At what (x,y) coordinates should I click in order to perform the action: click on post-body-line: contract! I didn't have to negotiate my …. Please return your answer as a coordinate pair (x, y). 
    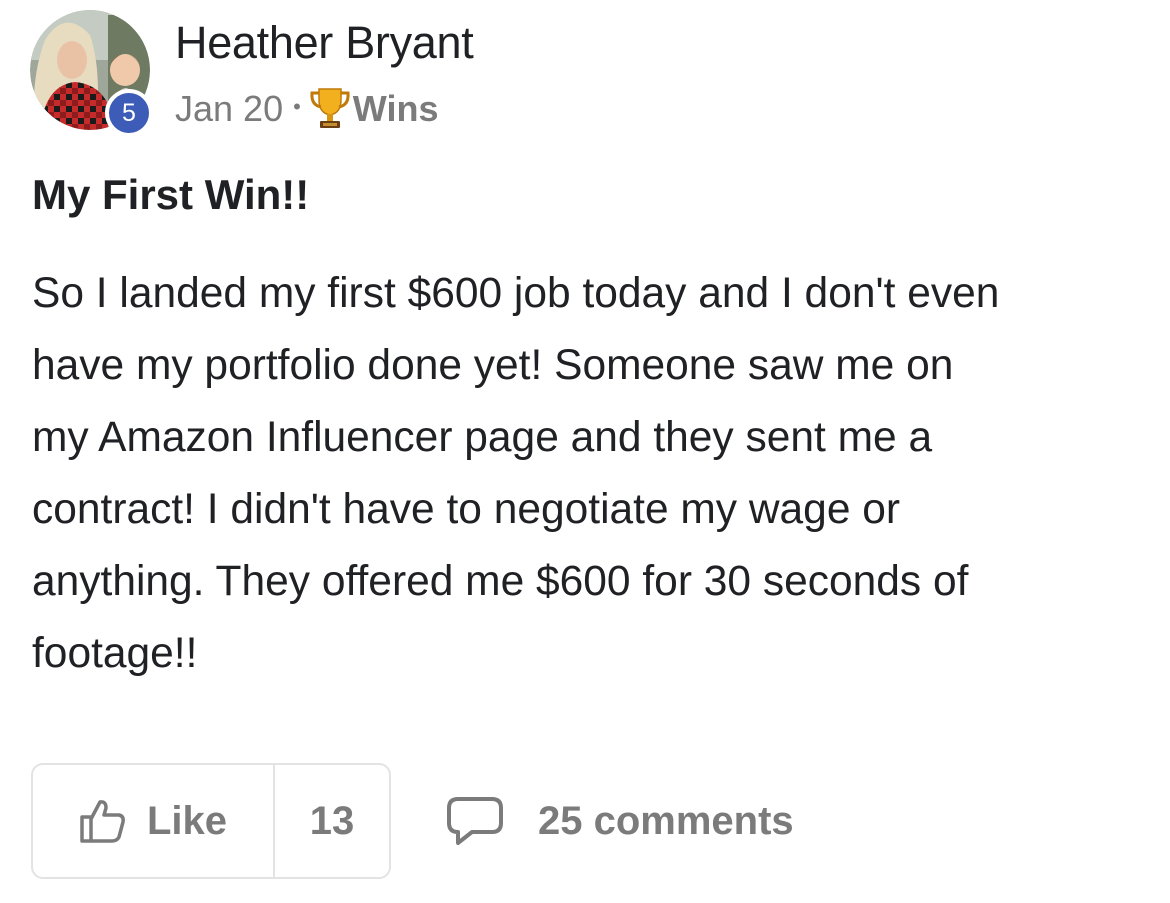
    Looking at the image, I should click on (466, 509).